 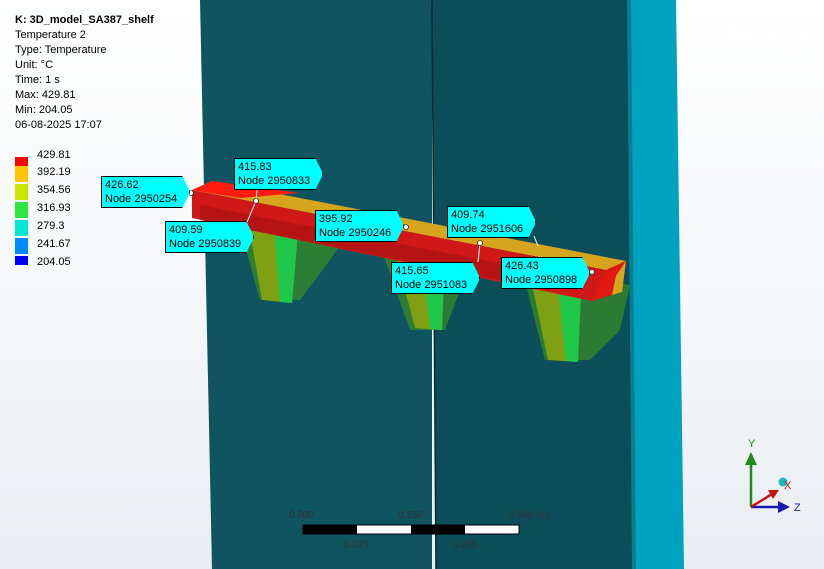 I want to click on result-max: Max: 429.81, so click(x=45, y=95).